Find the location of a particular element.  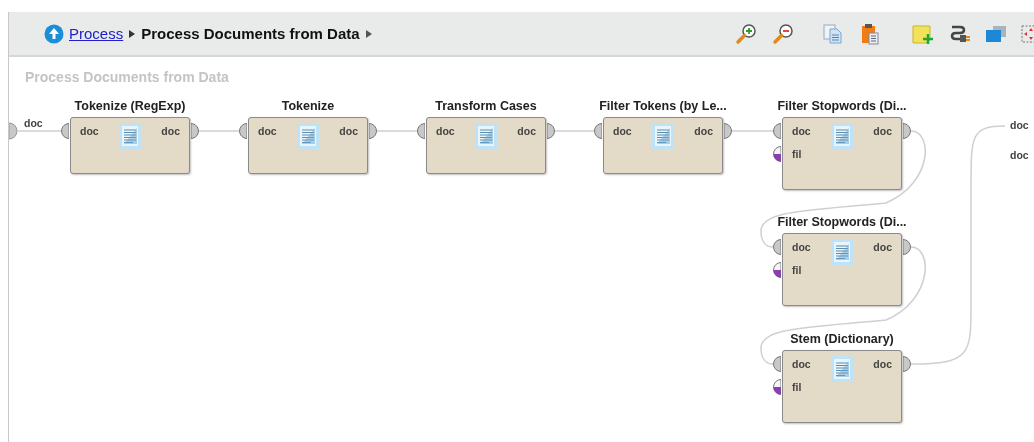

zoom-in-icon is located at coordinates (747, 33).